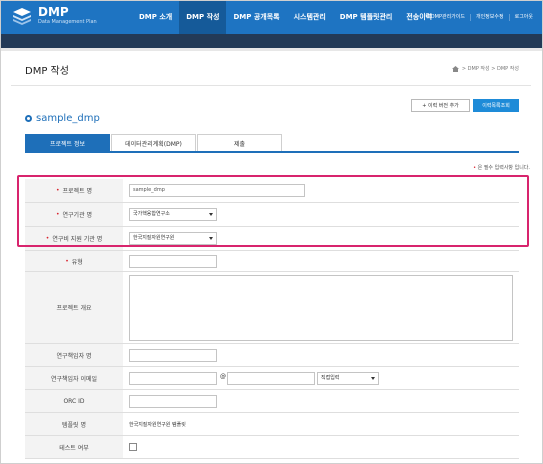  Describe the element at coordinates (74, 424) in the screenshot. I see `label-template: 템플릿 명` at that location.